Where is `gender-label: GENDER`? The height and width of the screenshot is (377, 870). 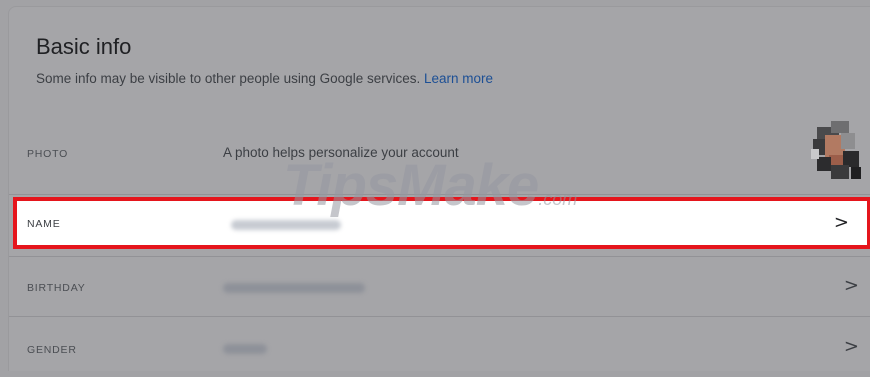 gender-label: GENDER is located at coordinates (52, 350).